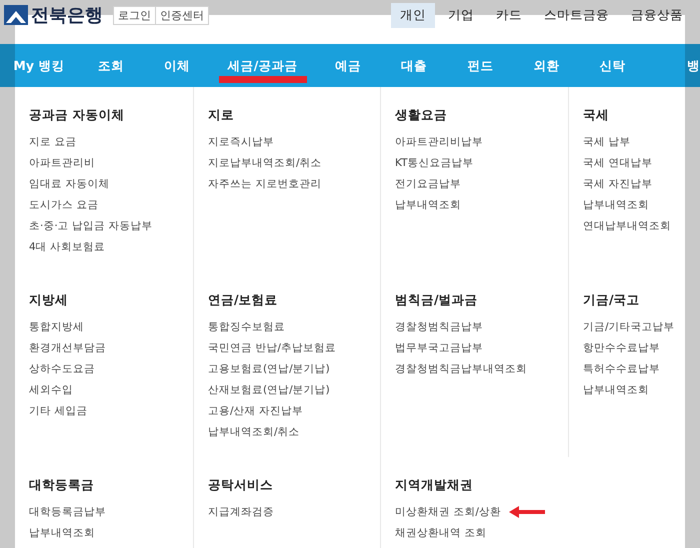 The image size is (700, 548). What do you see at coordinates (62, 369) in the screenshot?
I see `menu-link: 상하수도요금` at bounding box center [62, 369].